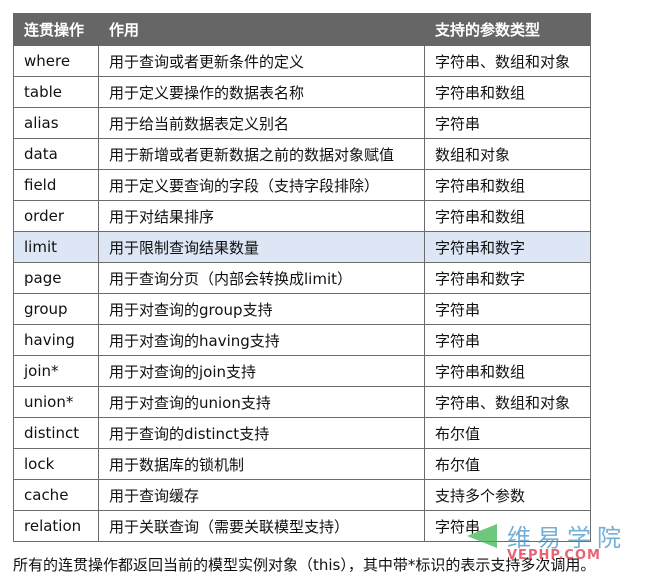 This screenshot has height=578, width=654. Describe the element at coordinates (507, 154) in the screenshot. I see `param-type-cell: 数组和对象` at that location.